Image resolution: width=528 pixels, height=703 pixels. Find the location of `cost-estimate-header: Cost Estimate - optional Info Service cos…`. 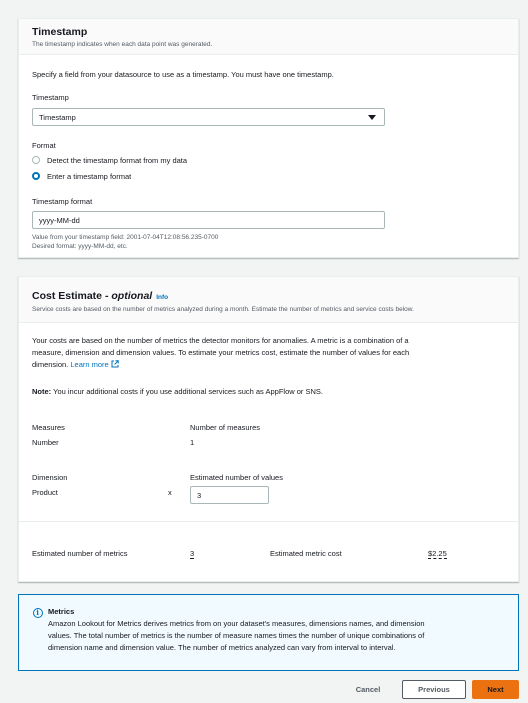

cost-estimate-header: Cost Estimate - optional Info Service cos… is located at coordinates (268, 300).